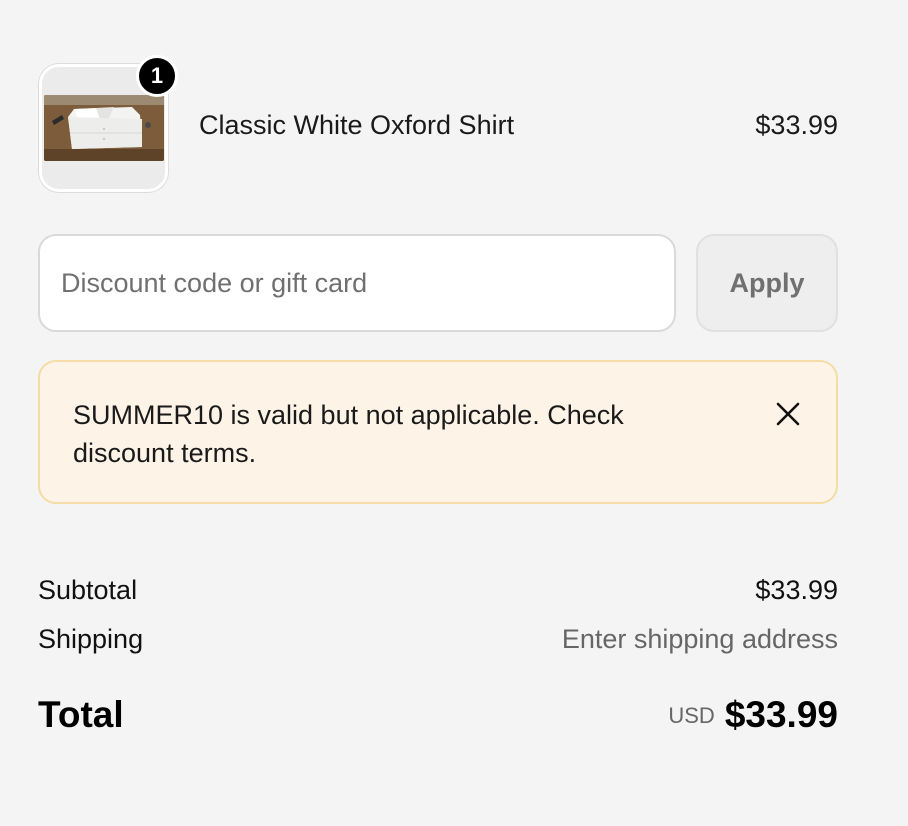 Image resolution: width=908 pixels, height=826 pixels. I want to click on quantity-badge: 1, so click(157, 76).